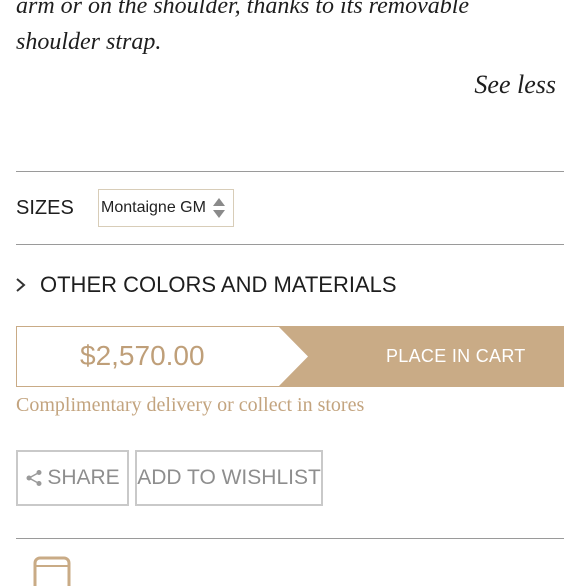 The image size is (580, 586). Describe the element at coordinates (45, 208) in the screenshot. I see `sizes-label: SIZES` at that location.